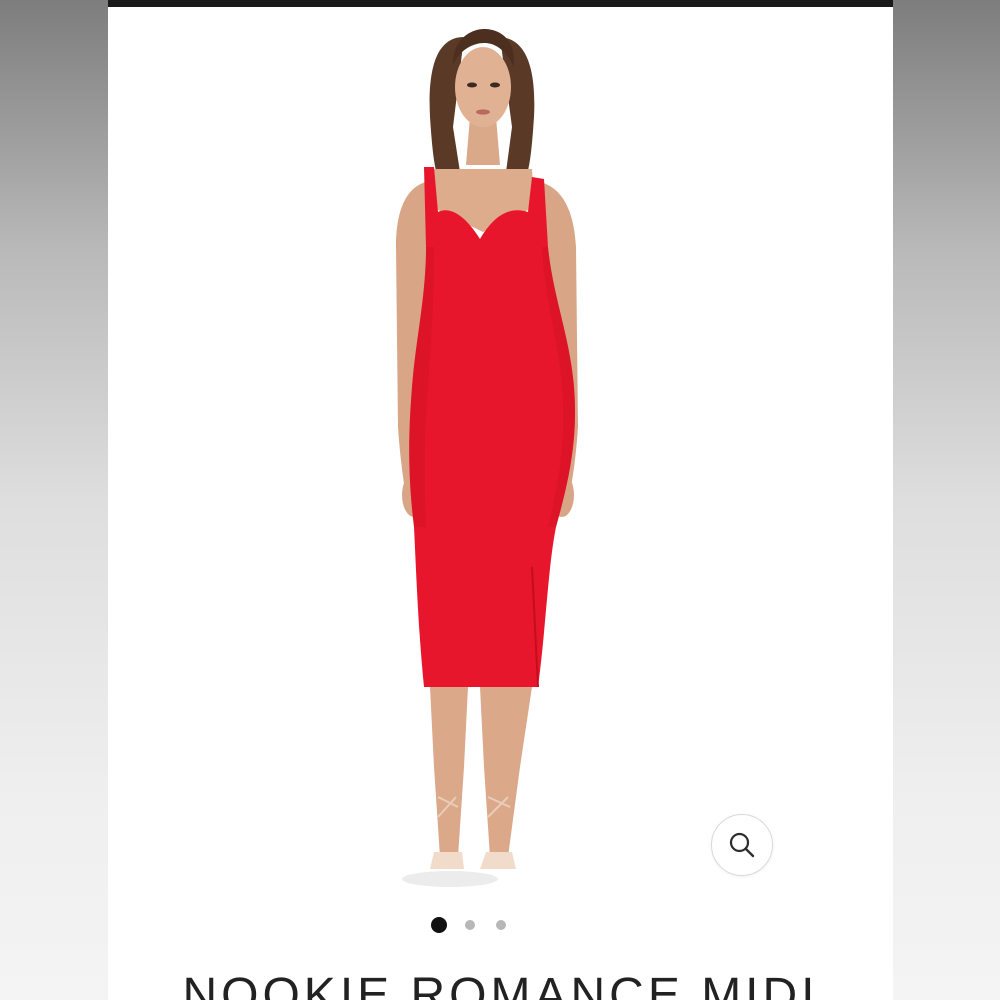  I want to click on top-bar, so click(500, 3).